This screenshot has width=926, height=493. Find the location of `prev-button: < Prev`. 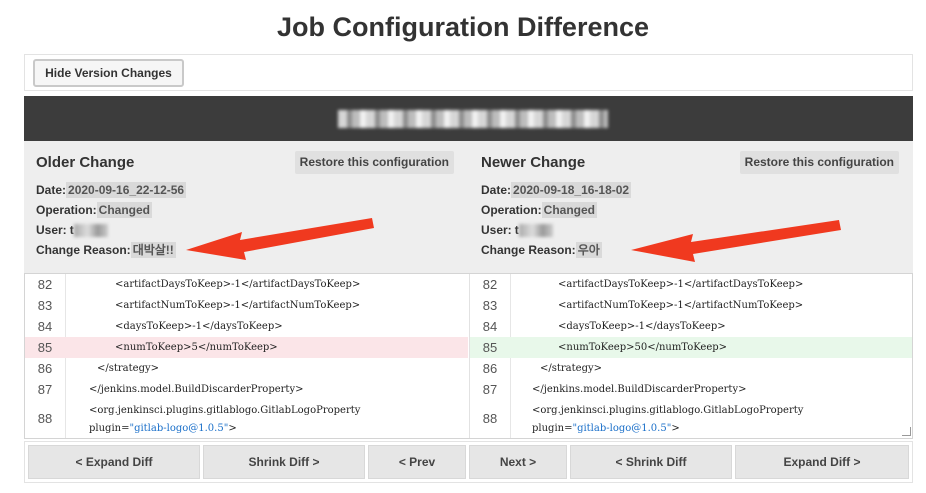

prev-button: < Prev is located at coordinates (417, 462).